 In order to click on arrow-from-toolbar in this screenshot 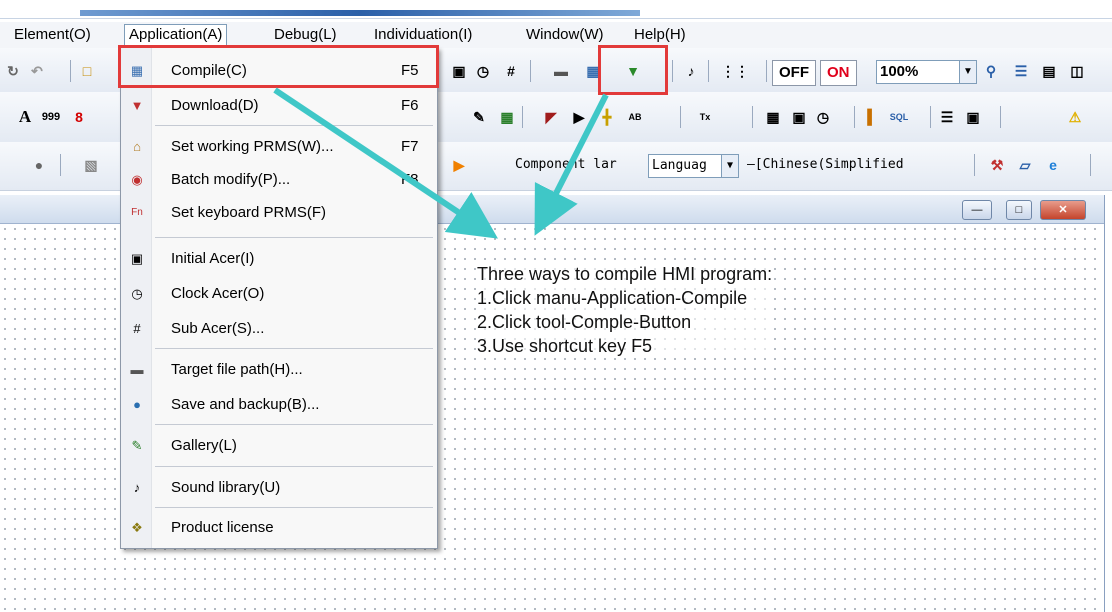, I will do `click(571, 164)`.